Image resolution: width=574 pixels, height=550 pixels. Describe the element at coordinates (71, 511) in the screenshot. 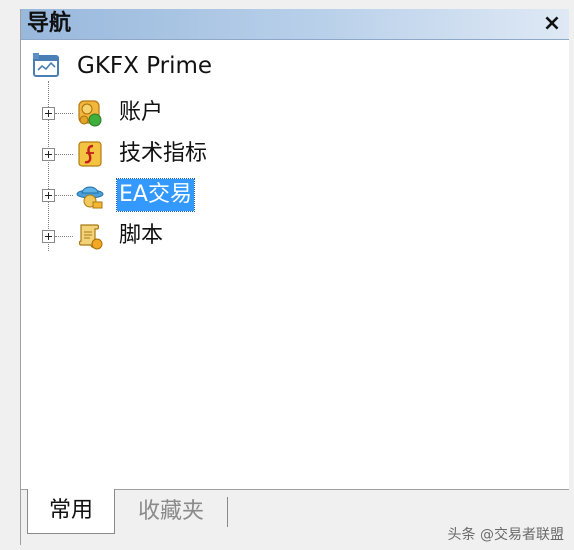

I see `tab-common: 常用` at that location.